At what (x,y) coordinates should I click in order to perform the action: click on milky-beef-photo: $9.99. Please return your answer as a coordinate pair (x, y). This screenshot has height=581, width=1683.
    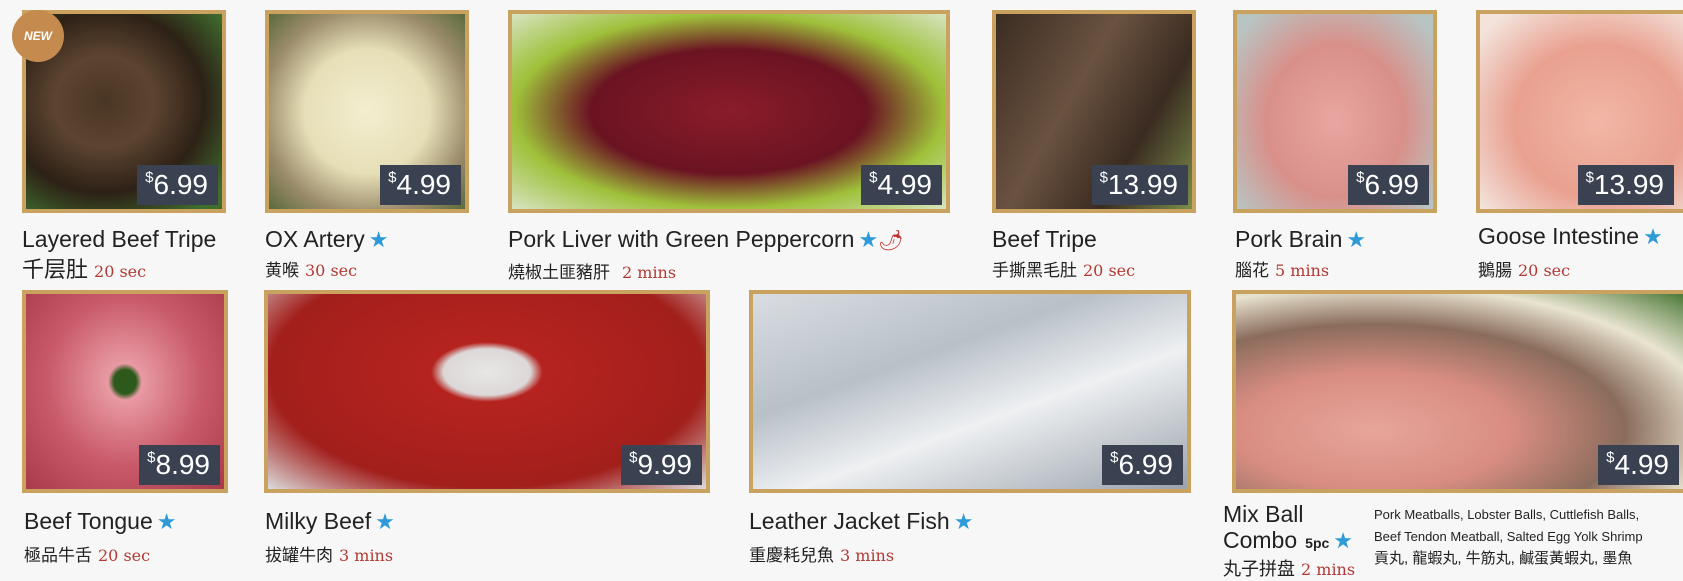
    Looking at the image, I should click on (487, 391).